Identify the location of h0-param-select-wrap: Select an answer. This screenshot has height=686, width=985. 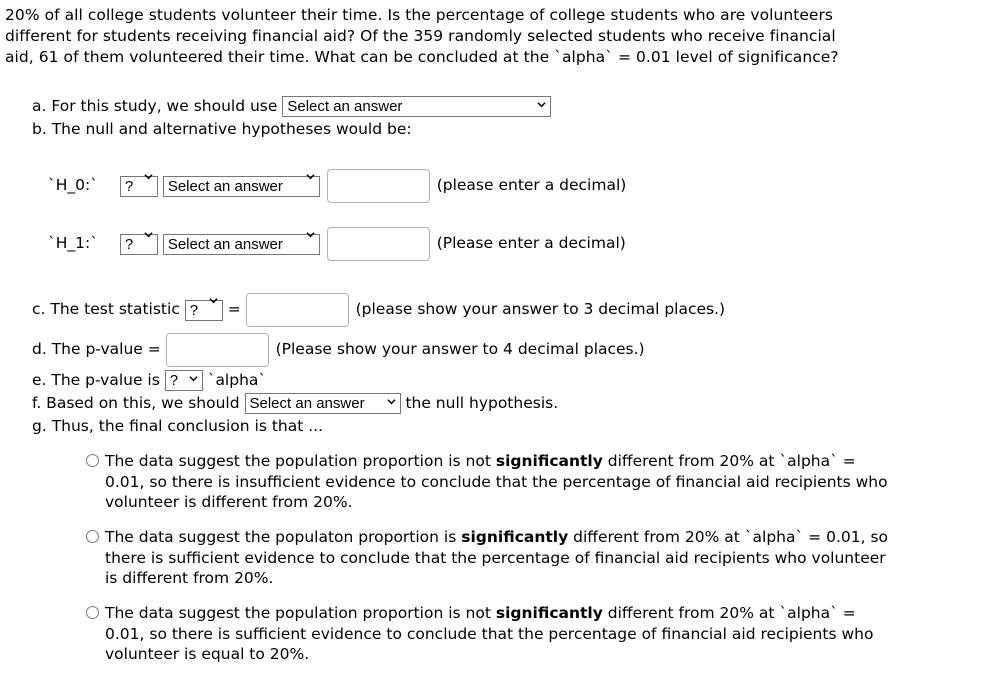
(241, 186).